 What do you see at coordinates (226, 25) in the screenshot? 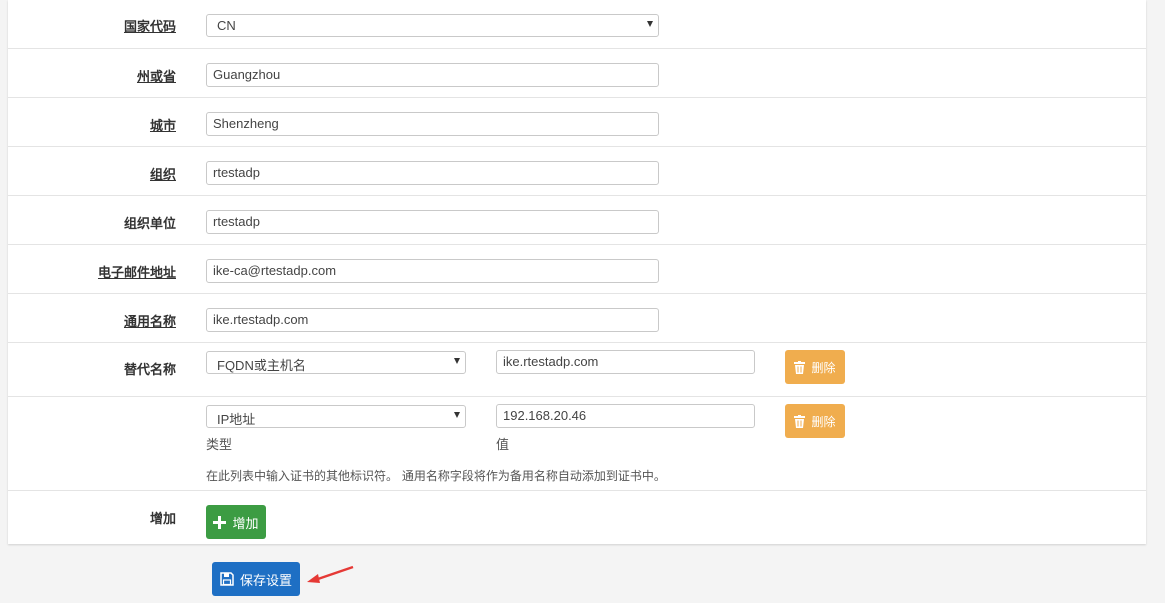
I see `country-select-value: CN` at bounding box center [226, 25].